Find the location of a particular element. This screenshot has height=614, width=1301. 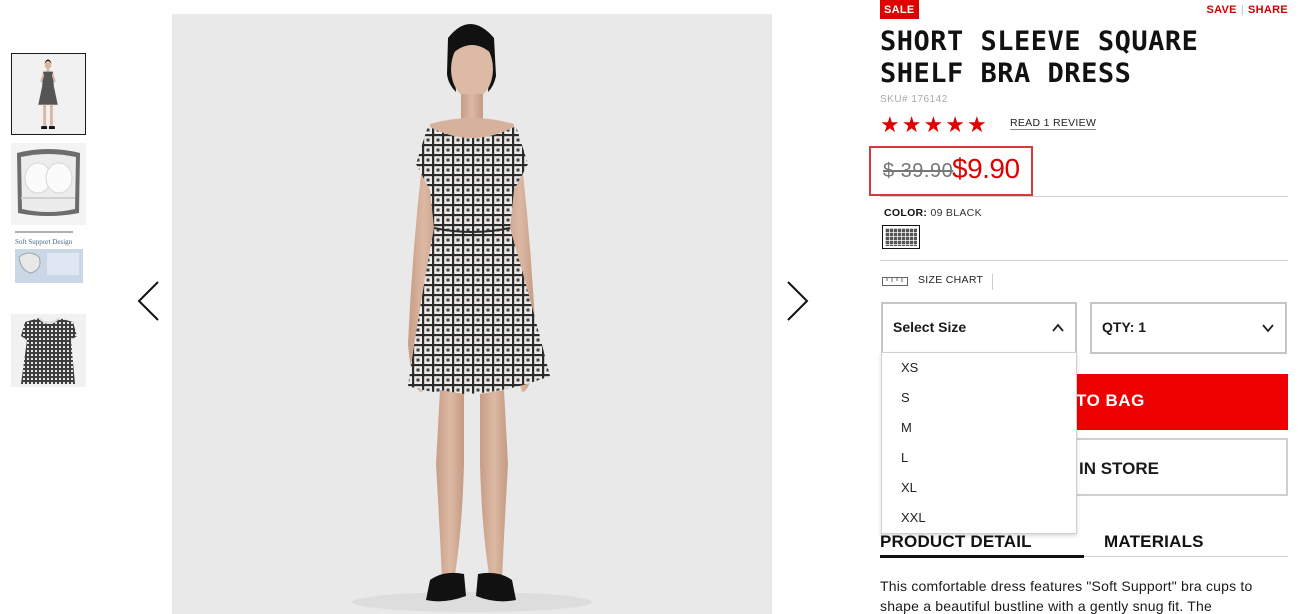

thumbnail-dress-front is located at coordinates (48, 94).